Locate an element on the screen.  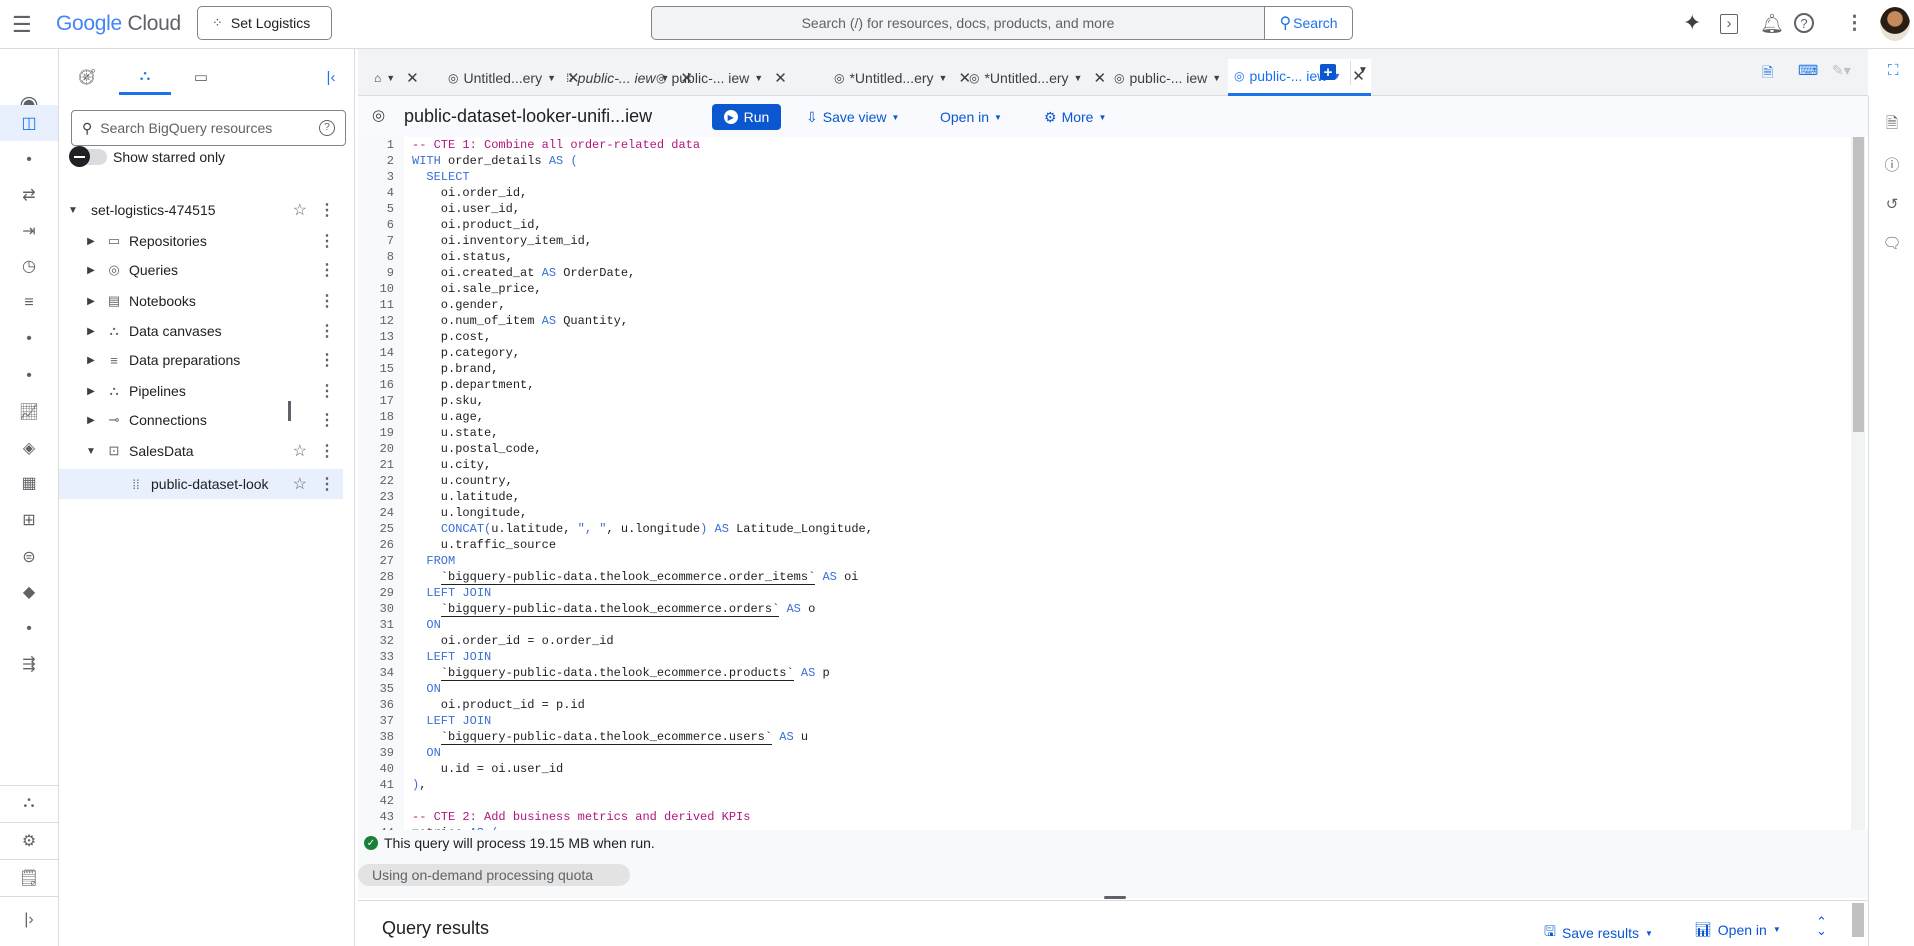
editor-scrollbar-thumb is located at coordinates (1858, 284).